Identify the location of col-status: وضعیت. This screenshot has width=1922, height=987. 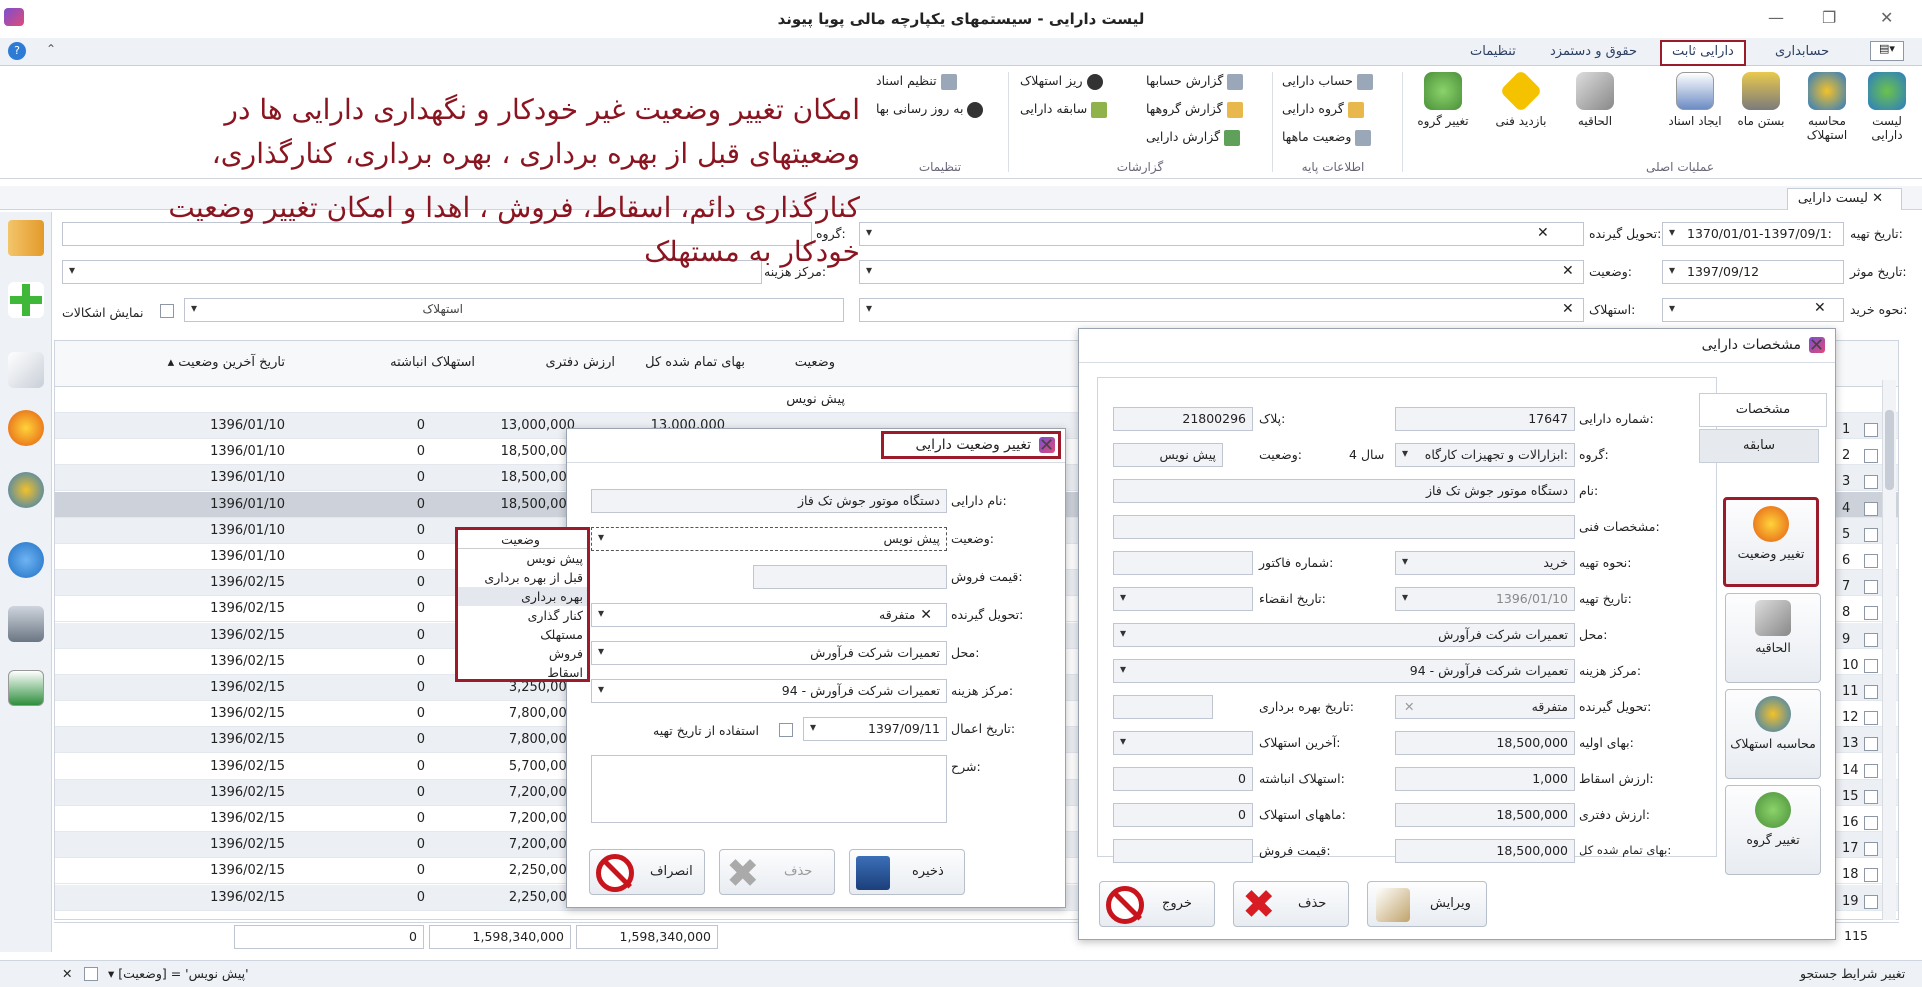
(795, 362).